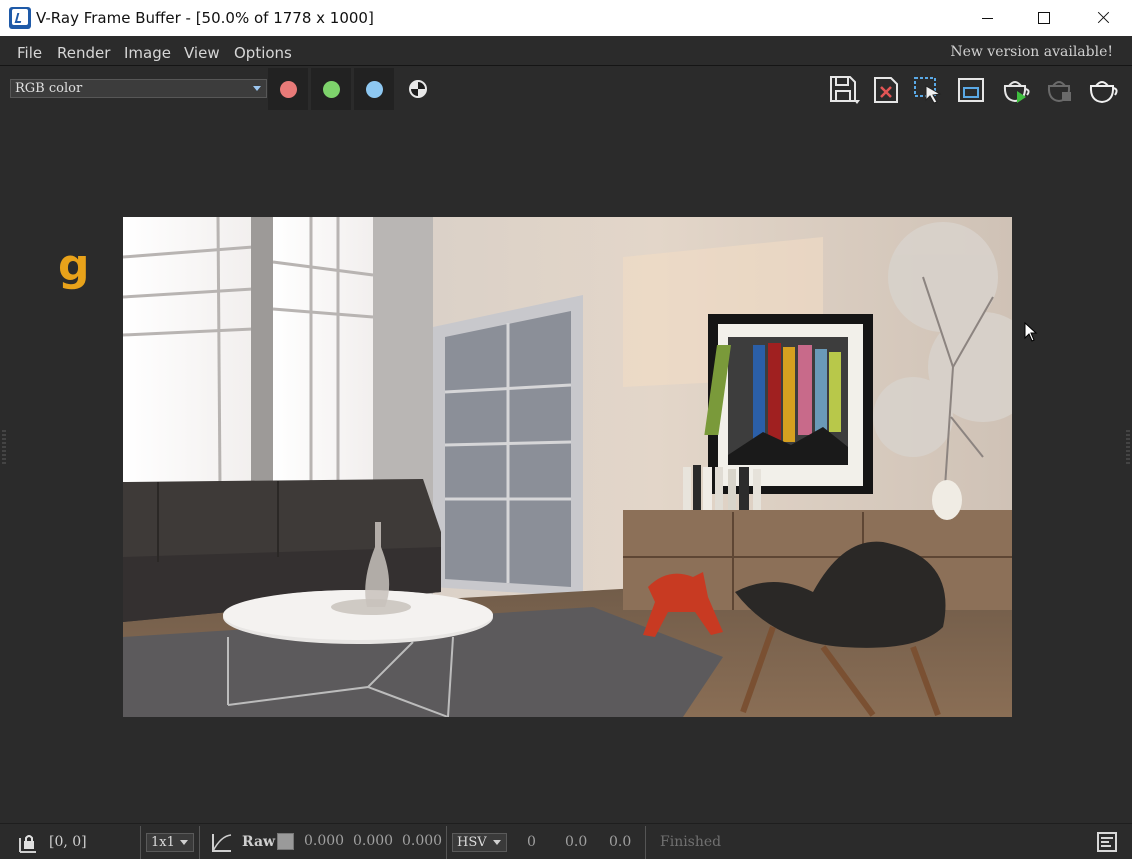 This screenshot has height=859, width=1132. What do you see at coordinates (1128, 448) in the screenshot?
I see `right-panel-grip` at bounding box center [1128, 448].